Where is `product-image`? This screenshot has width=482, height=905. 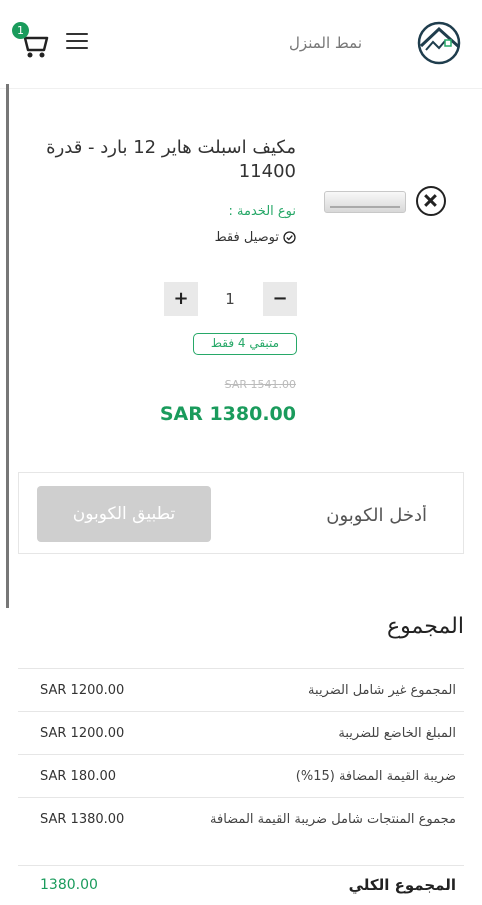 product-image is located at coordinates (365, 204).